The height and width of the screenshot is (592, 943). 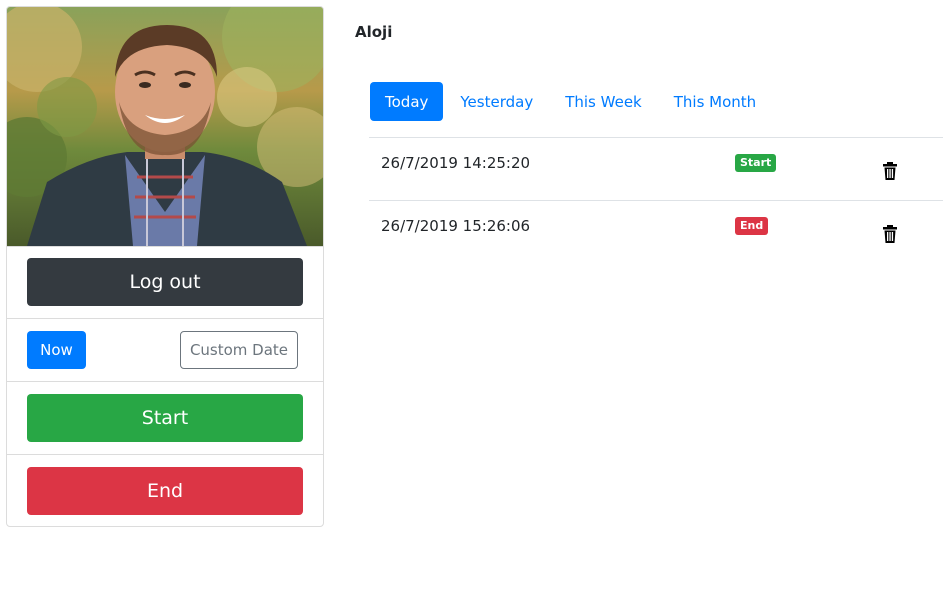 I want to click on start-button: Start, so click(x=165, y=418).